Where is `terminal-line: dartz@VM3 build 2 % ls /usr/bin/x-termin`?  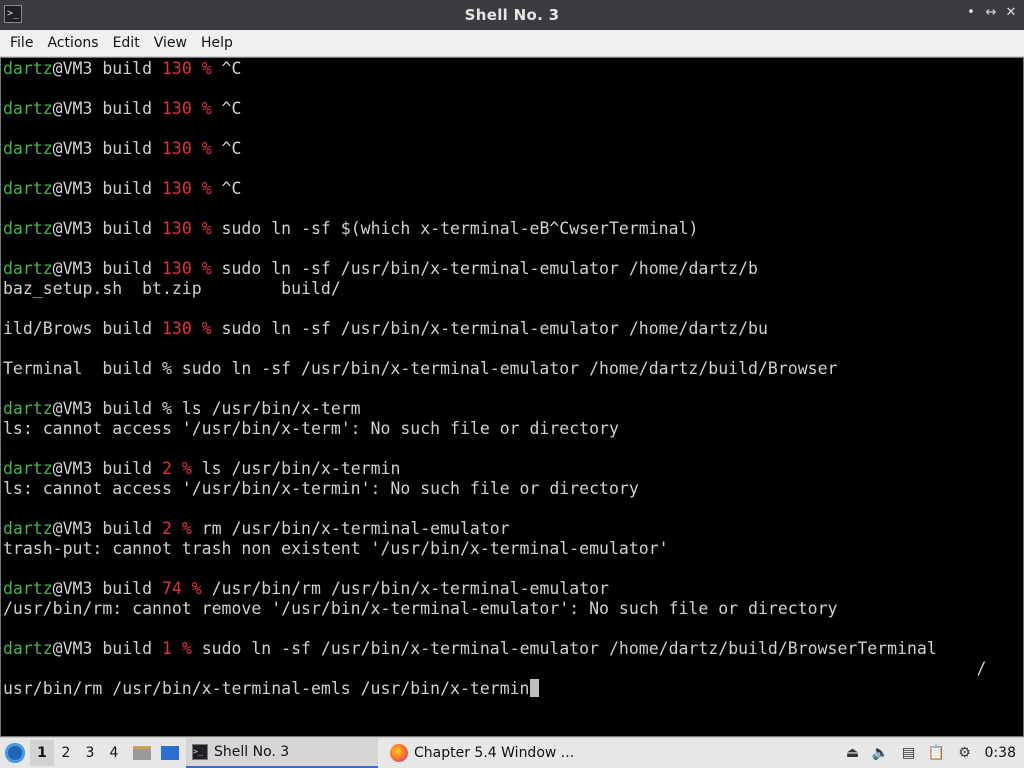
terminal-line: dartz@VM3 build 2 % ls /usr/bin/x-termin is located at coordinates (508, 469).